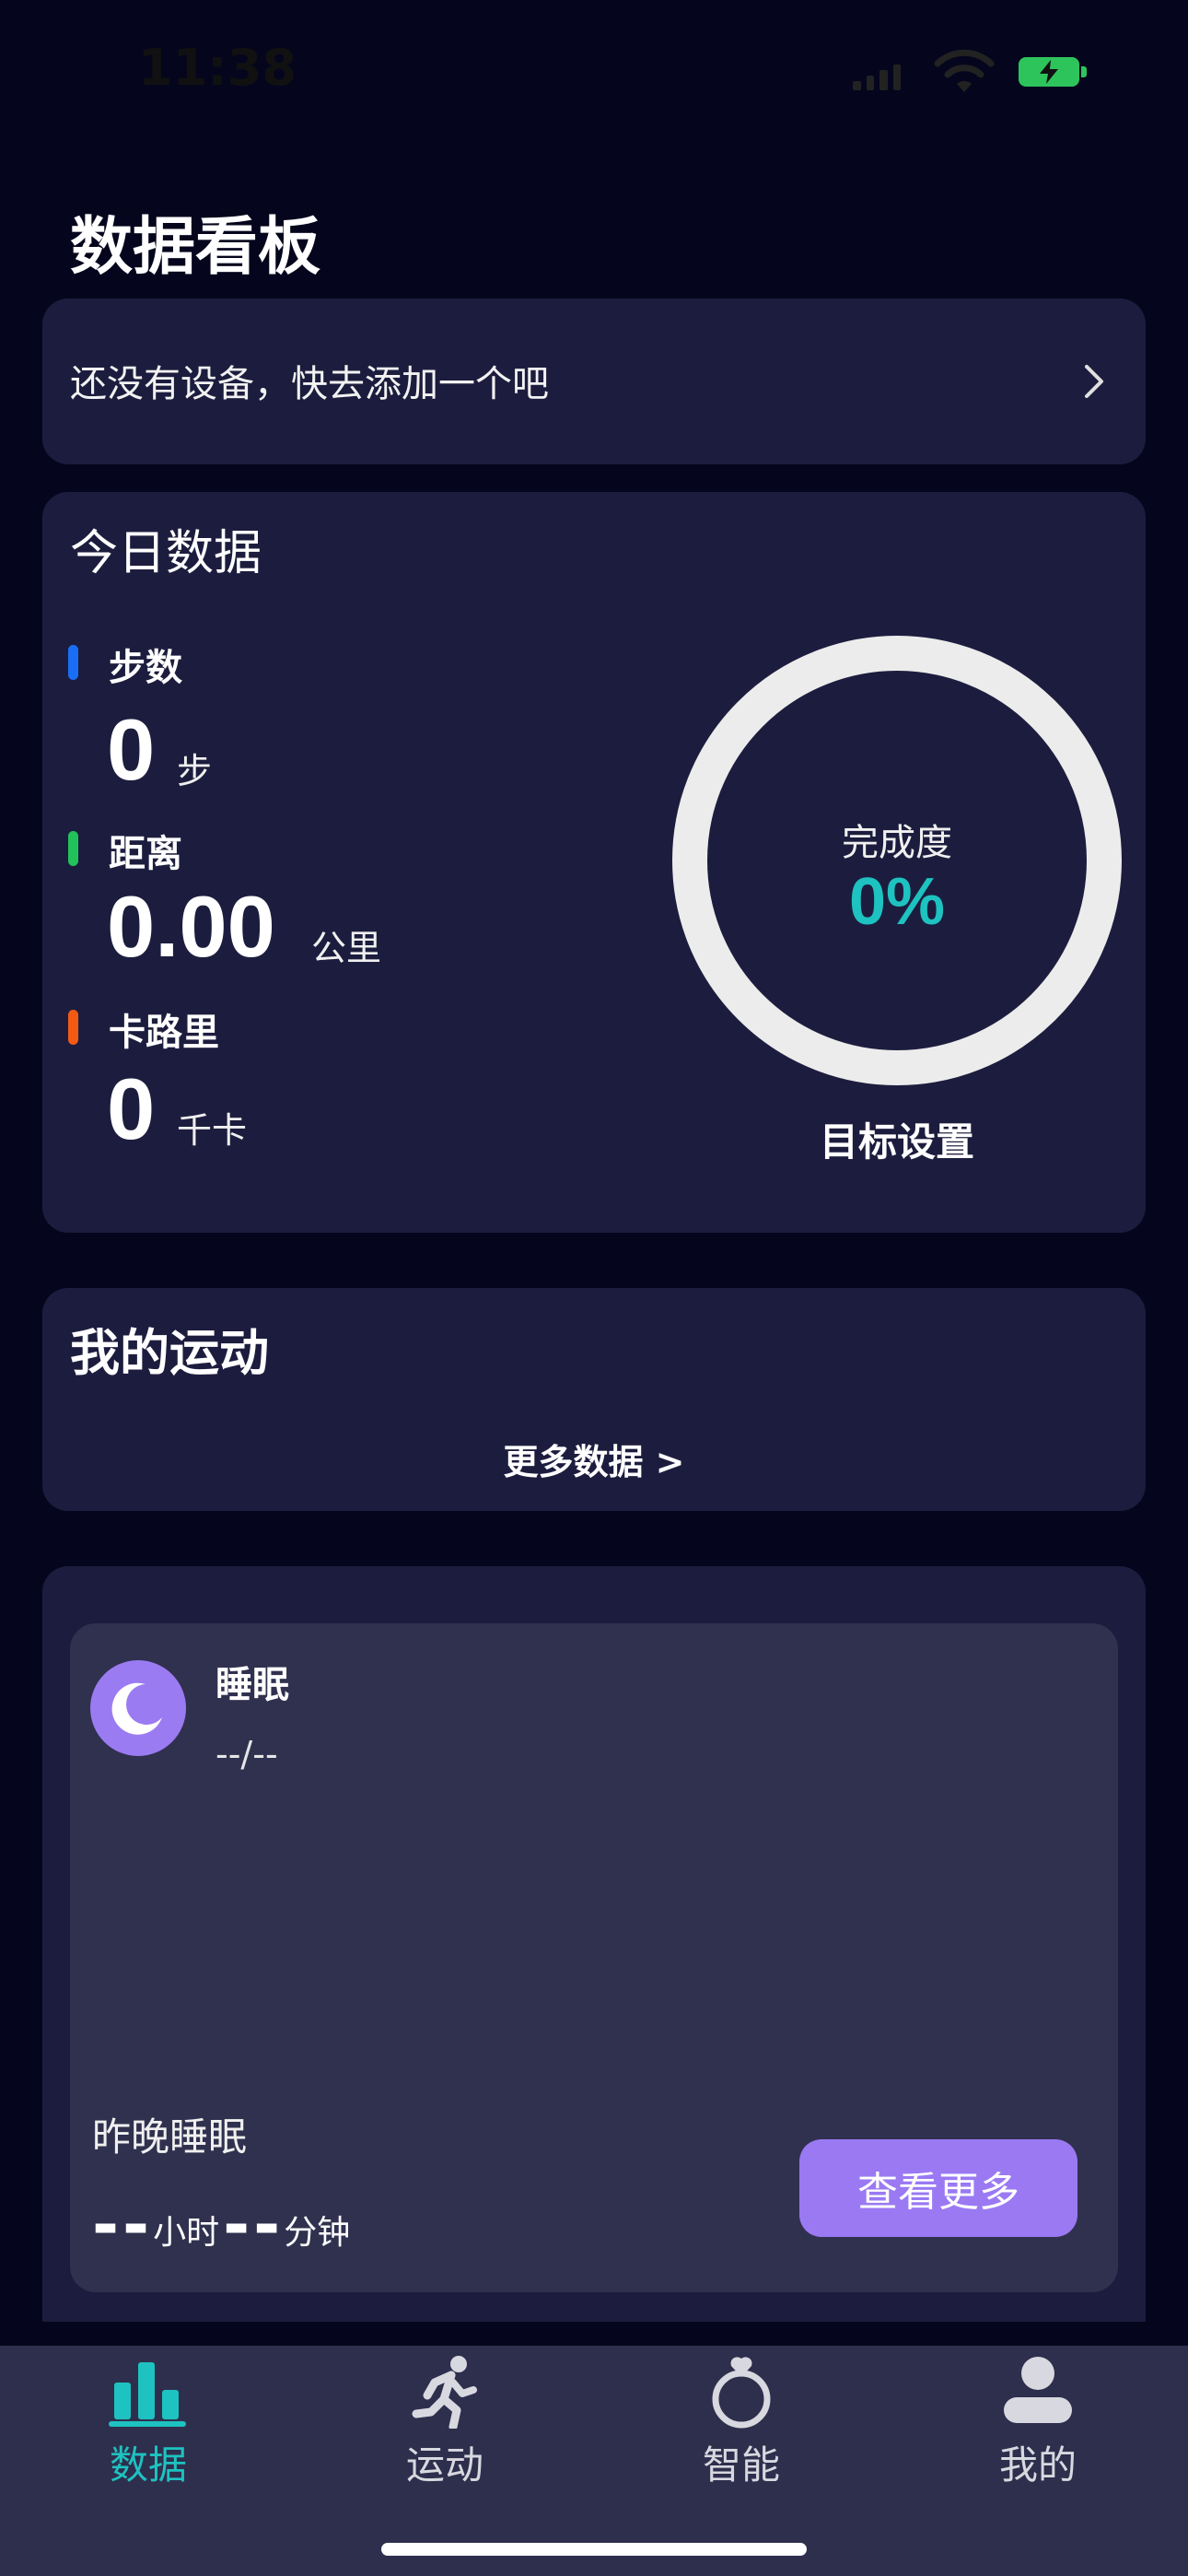 The image size is (1188, 2576). I want to click on add-device-prompt: 还没有设备，快去添加一个吧, so click(309, 384).